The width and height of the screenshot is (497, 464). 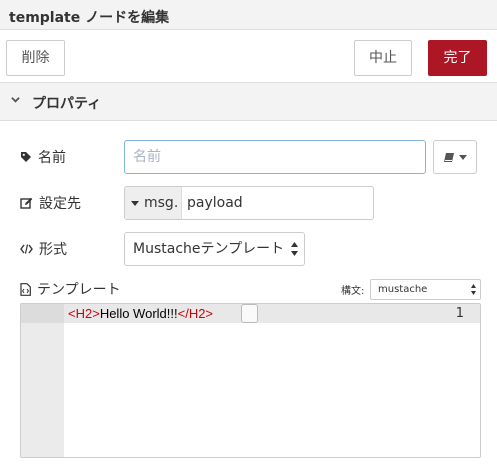 I want to click on properties-section-header: プロパティ, so click(x=248, y=102).